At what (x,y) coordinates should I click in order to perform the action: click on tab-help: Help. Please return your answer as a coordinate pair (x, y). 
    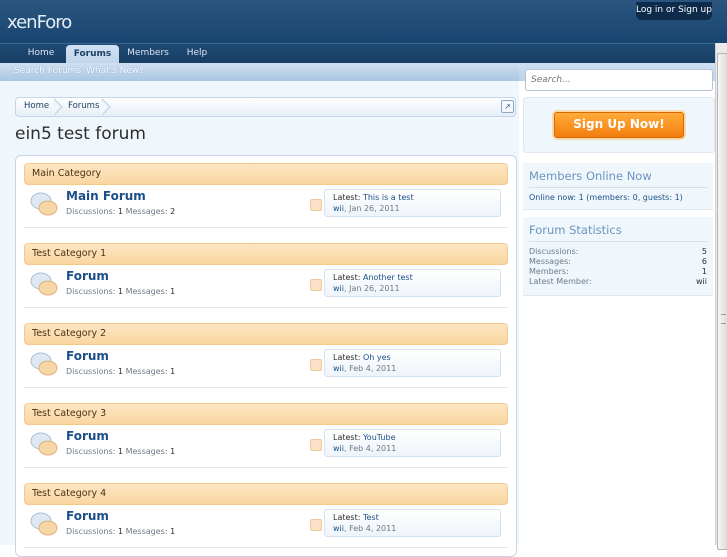
    Looking at the image, I should click on (197, 54).